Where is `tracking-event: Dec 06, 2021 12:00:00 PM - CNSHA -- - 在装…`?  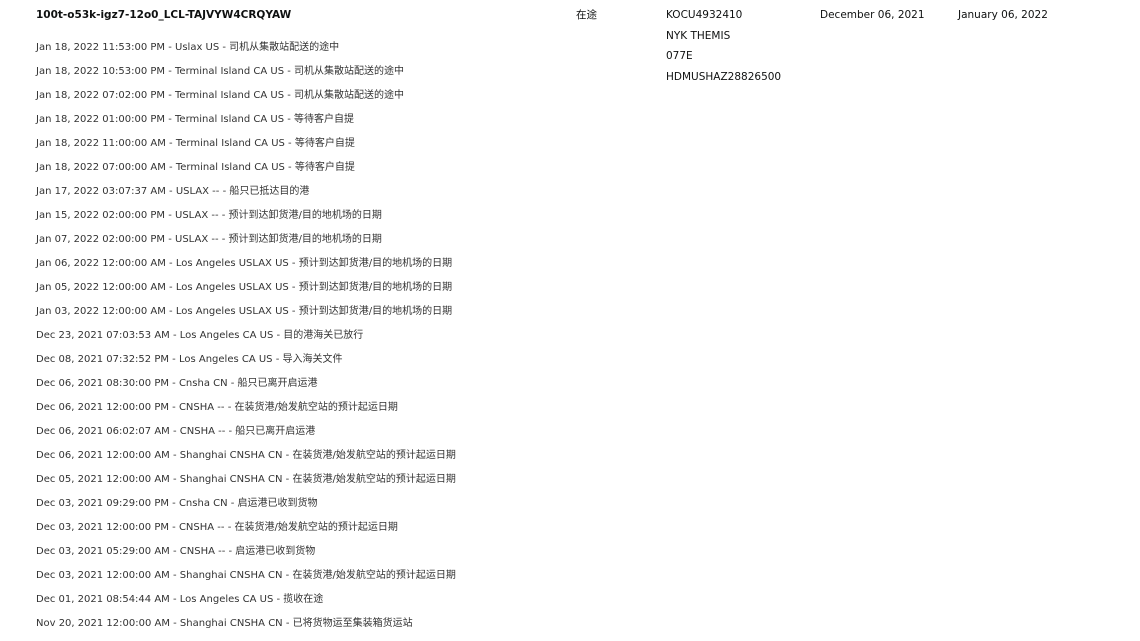 tracking-event: Dec 06, 2021 12:00:00 PM - CNSHA -- - 在装… is located at coordinates (217, 407).